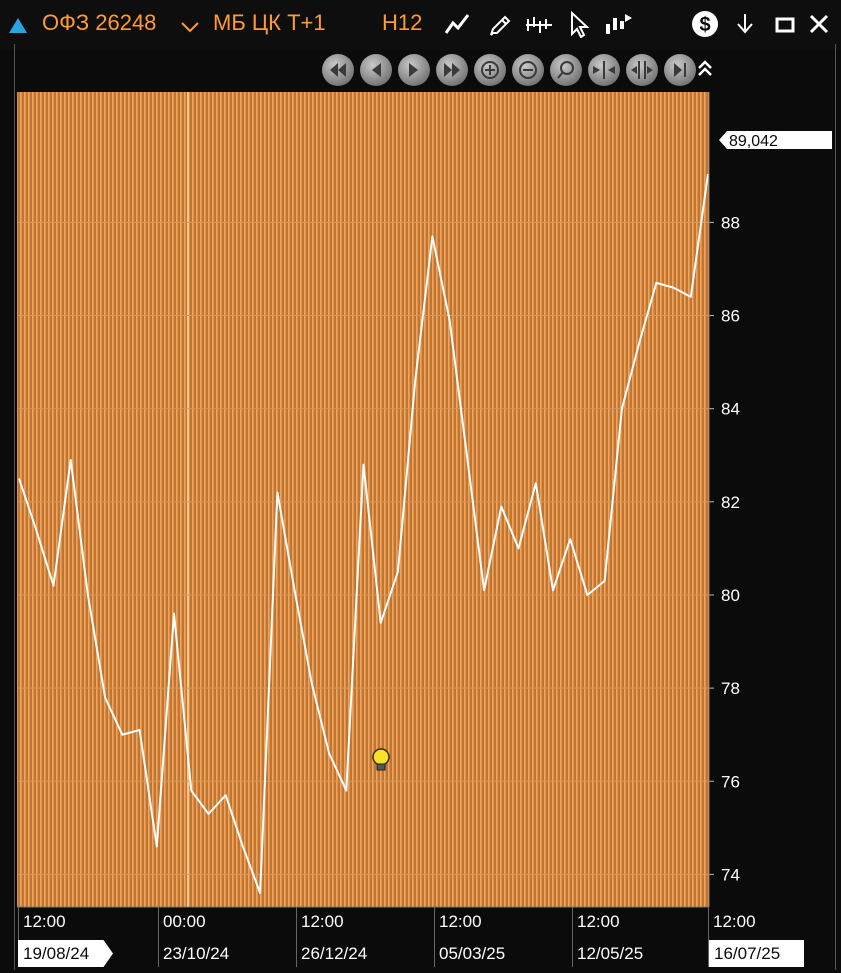 This screenshot has width=841, height=973. What do you see at coordinates (539, 24) in the screenshot?
I see `bars-icon` at bounding box center [539, 24].